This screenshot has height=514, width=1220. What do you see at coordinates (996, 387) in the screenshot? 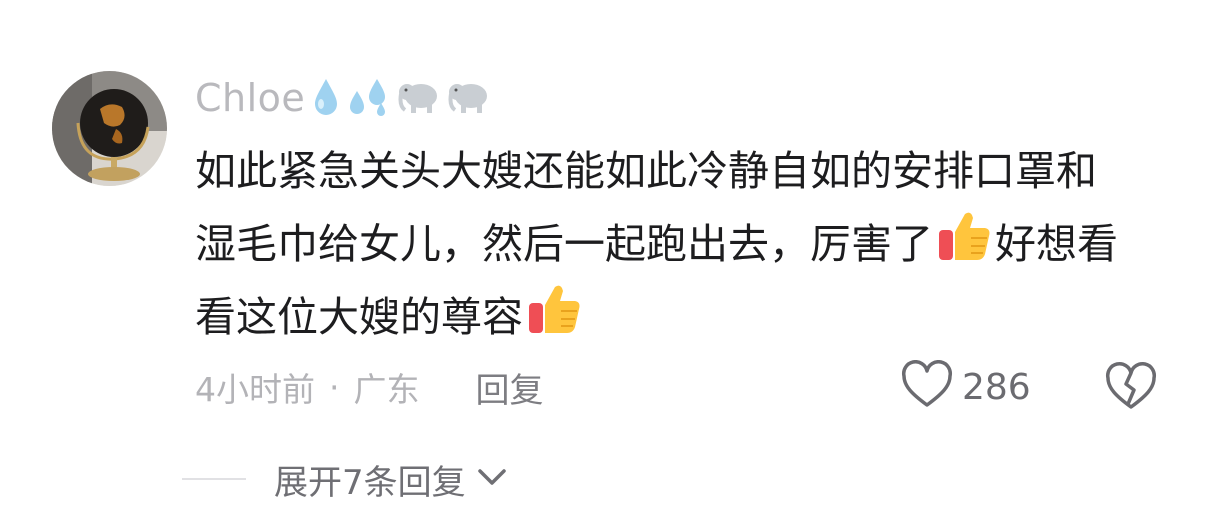
I see `like-count: 286` at bounding box center [996, 387].